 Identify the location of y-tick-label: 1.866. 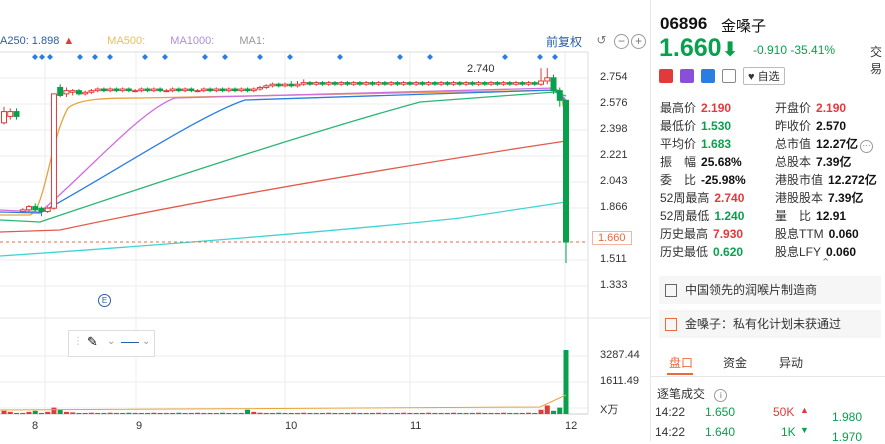
(614, 207).